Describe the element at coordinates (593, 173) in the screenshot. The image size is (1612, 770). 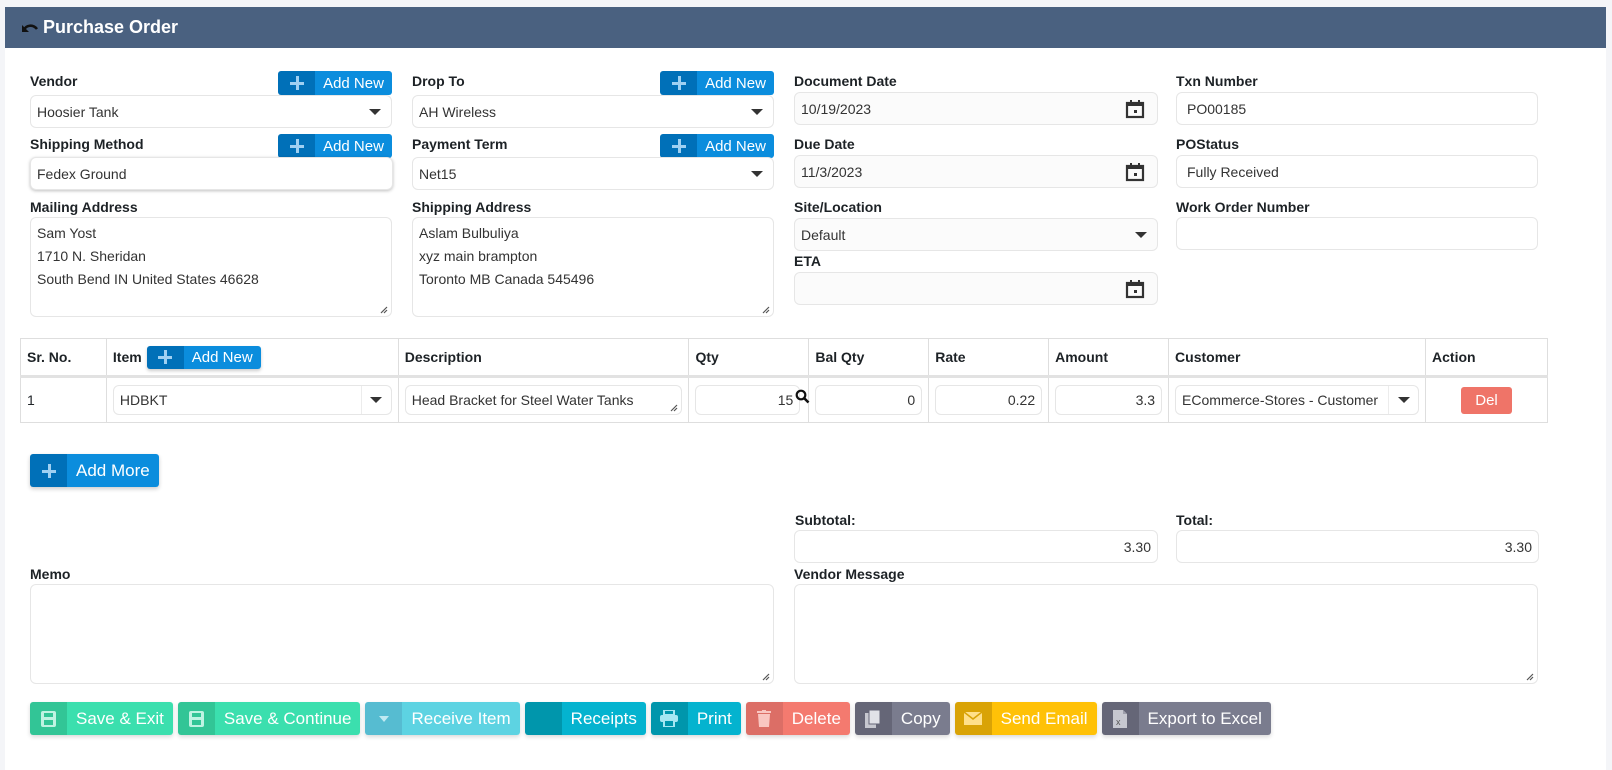
I see `payment-term-select: Net15` at that location.